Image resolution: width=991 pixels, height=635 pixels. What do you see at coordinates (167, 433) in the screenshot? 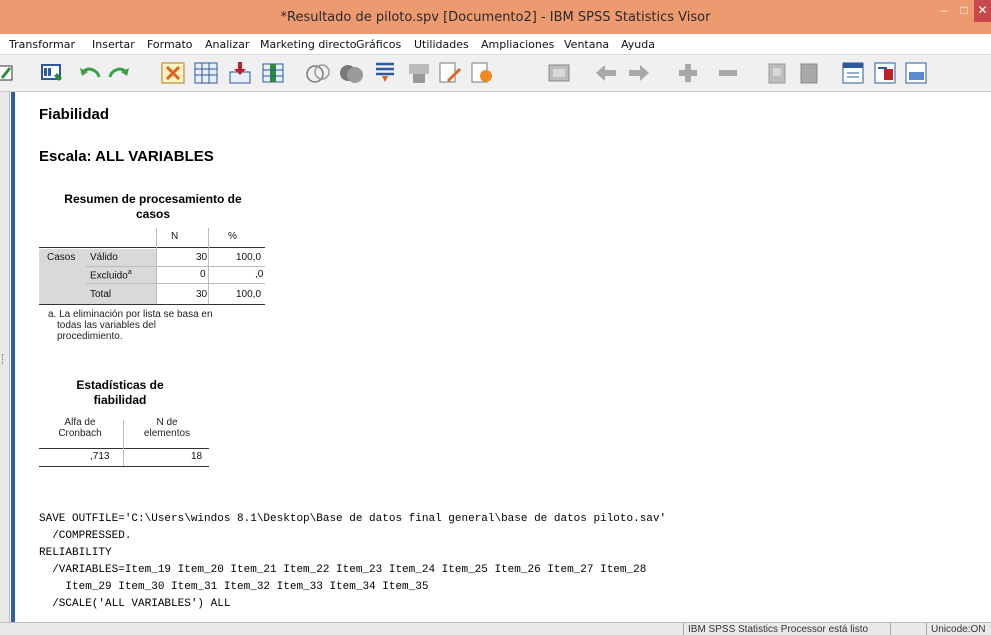
I see `nitems-header-line2: elementos` at bounding box center [167, 433].